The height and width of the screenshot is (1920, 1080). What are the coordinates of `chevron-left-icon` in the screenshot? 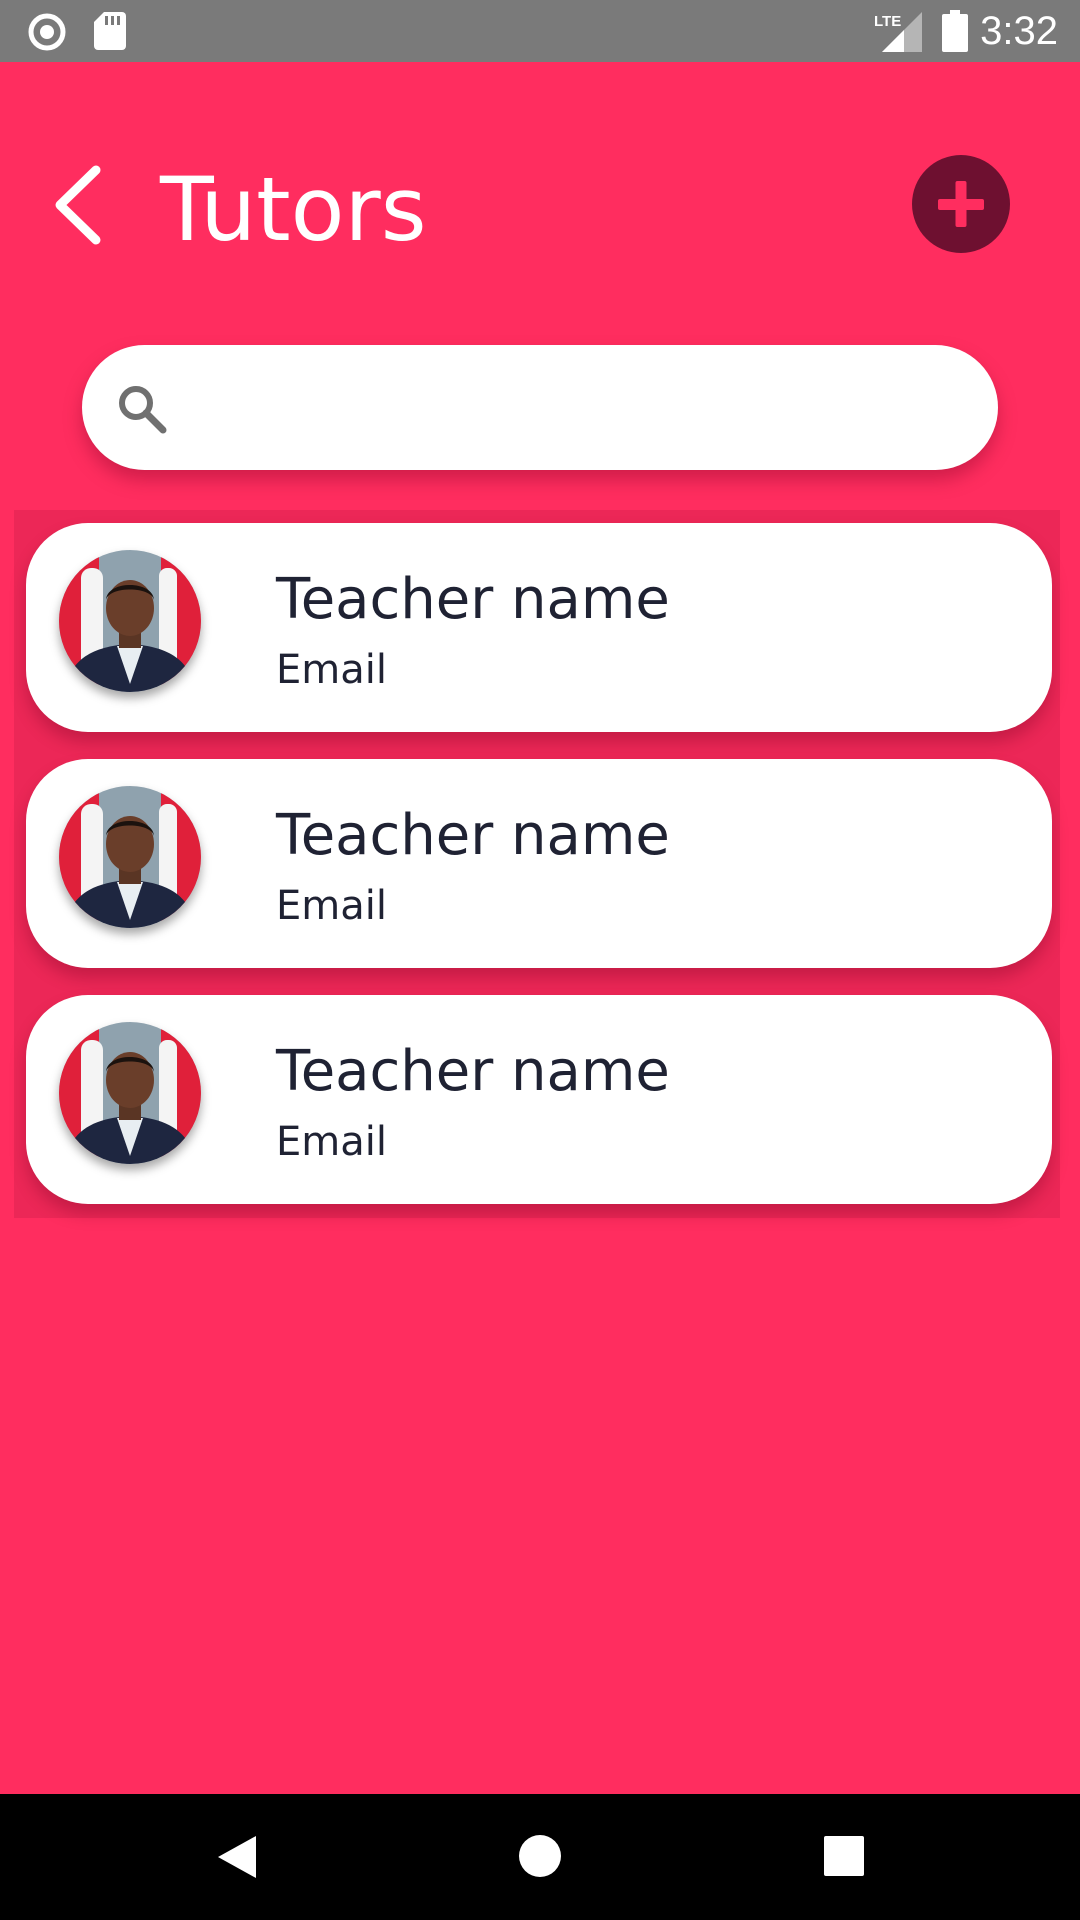 It's located at (78, 205).